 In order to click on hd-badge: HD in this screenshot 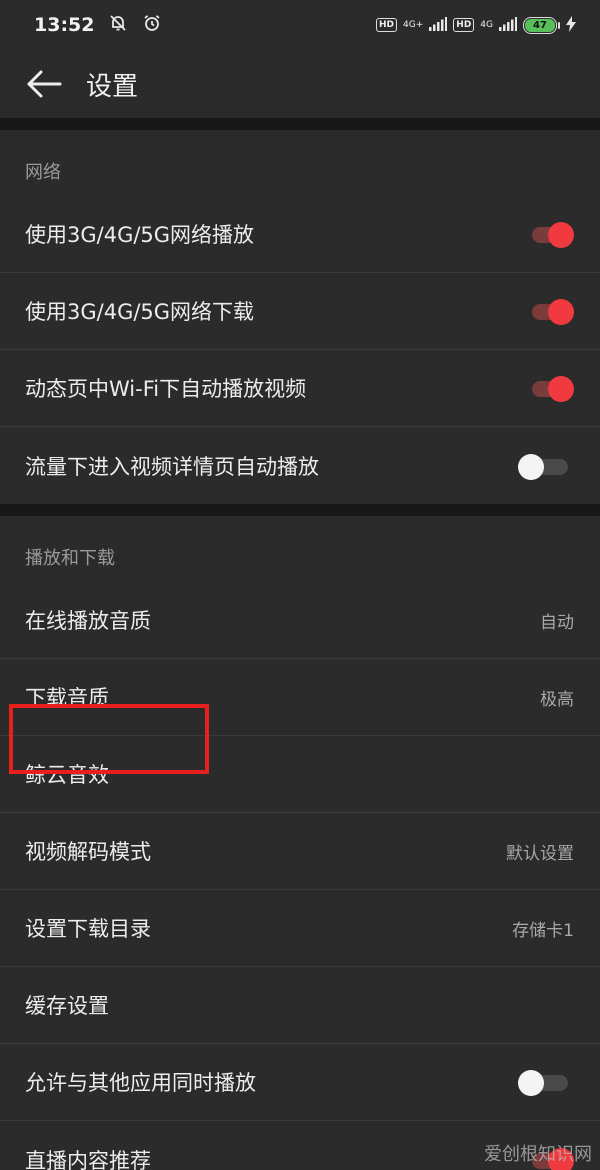, I will do `click(387, 25)`.